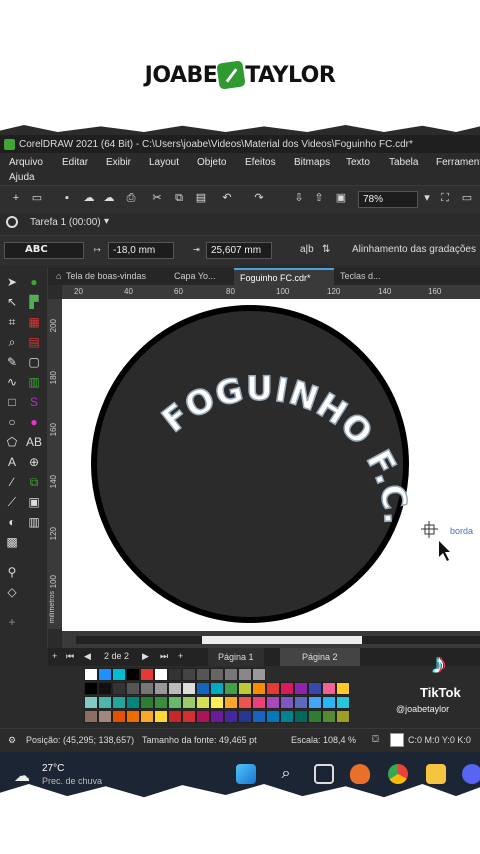  Describe the element at coordinates (398, 774) in the screenshot. I see `chrome-icon` at that location.